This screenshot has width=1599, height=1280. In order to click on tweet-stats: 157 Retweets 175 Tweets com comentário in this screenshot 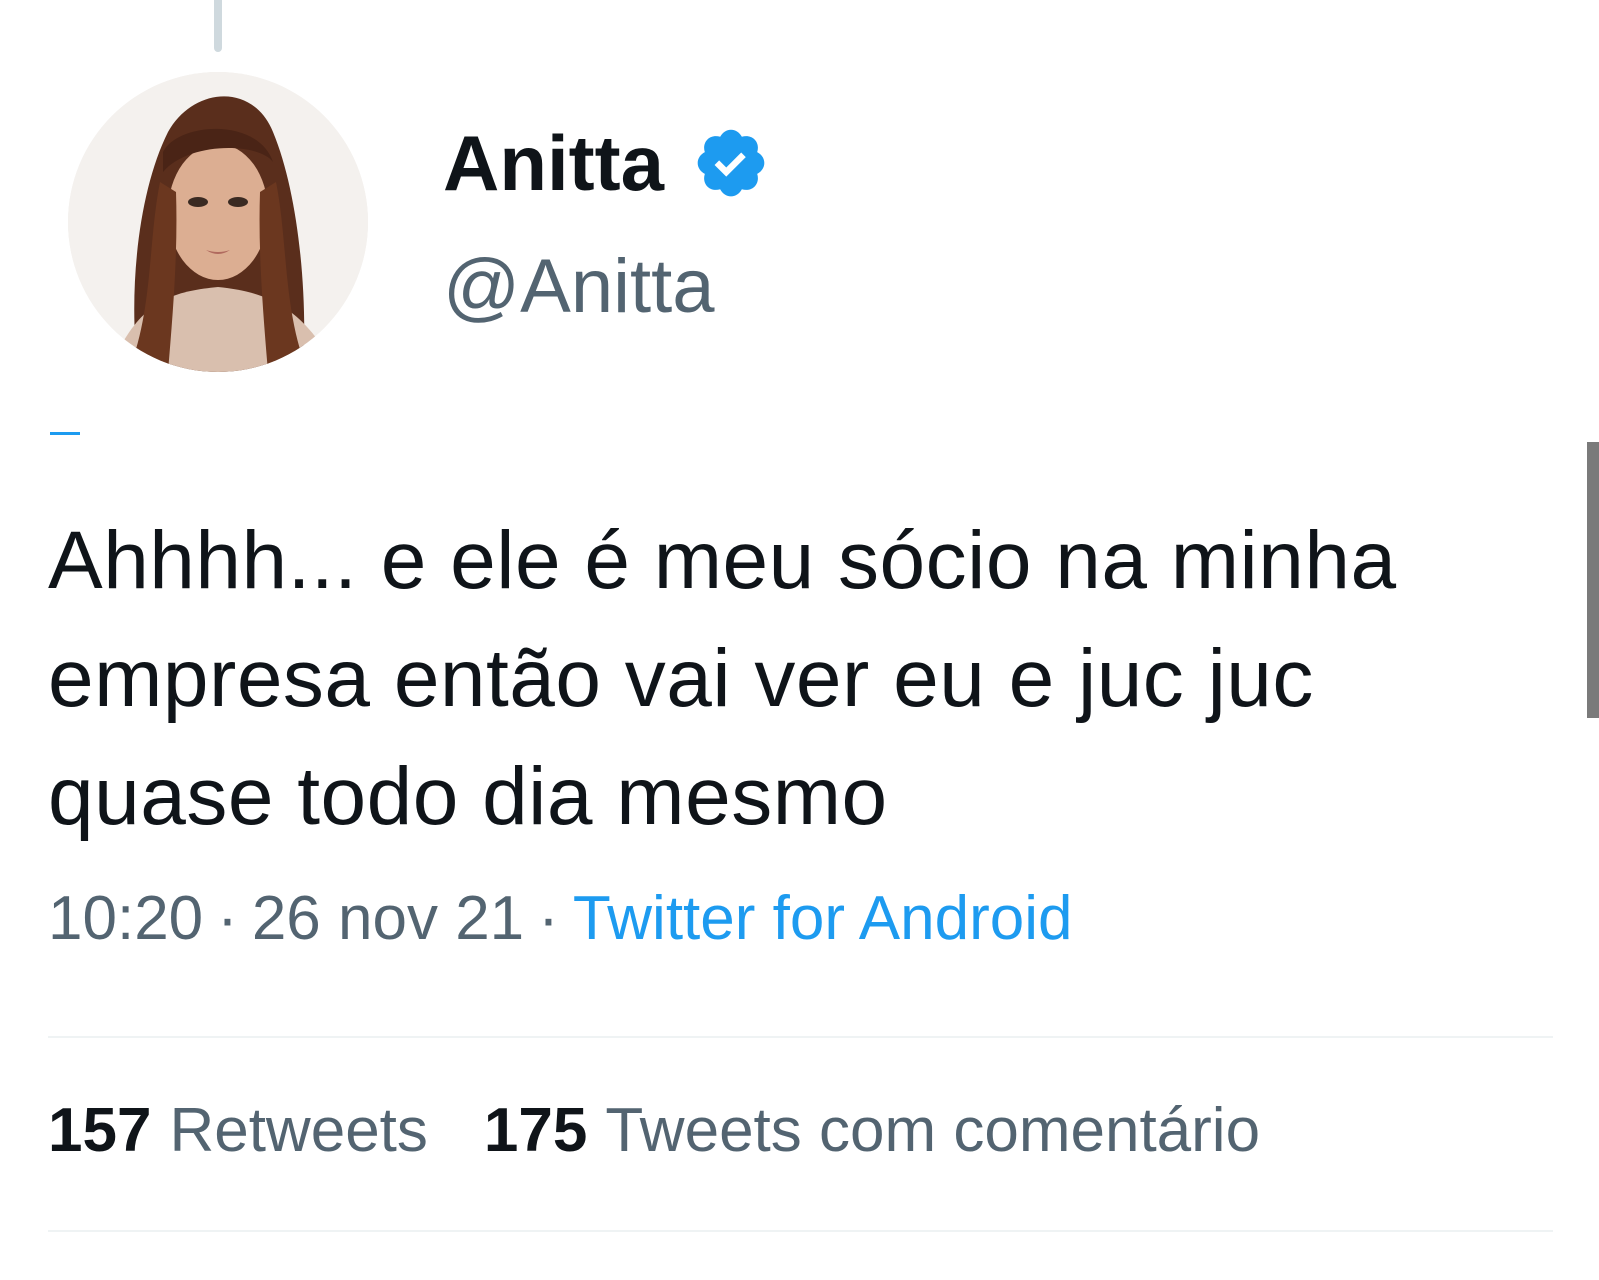, I will do `click(682, 1131)`.